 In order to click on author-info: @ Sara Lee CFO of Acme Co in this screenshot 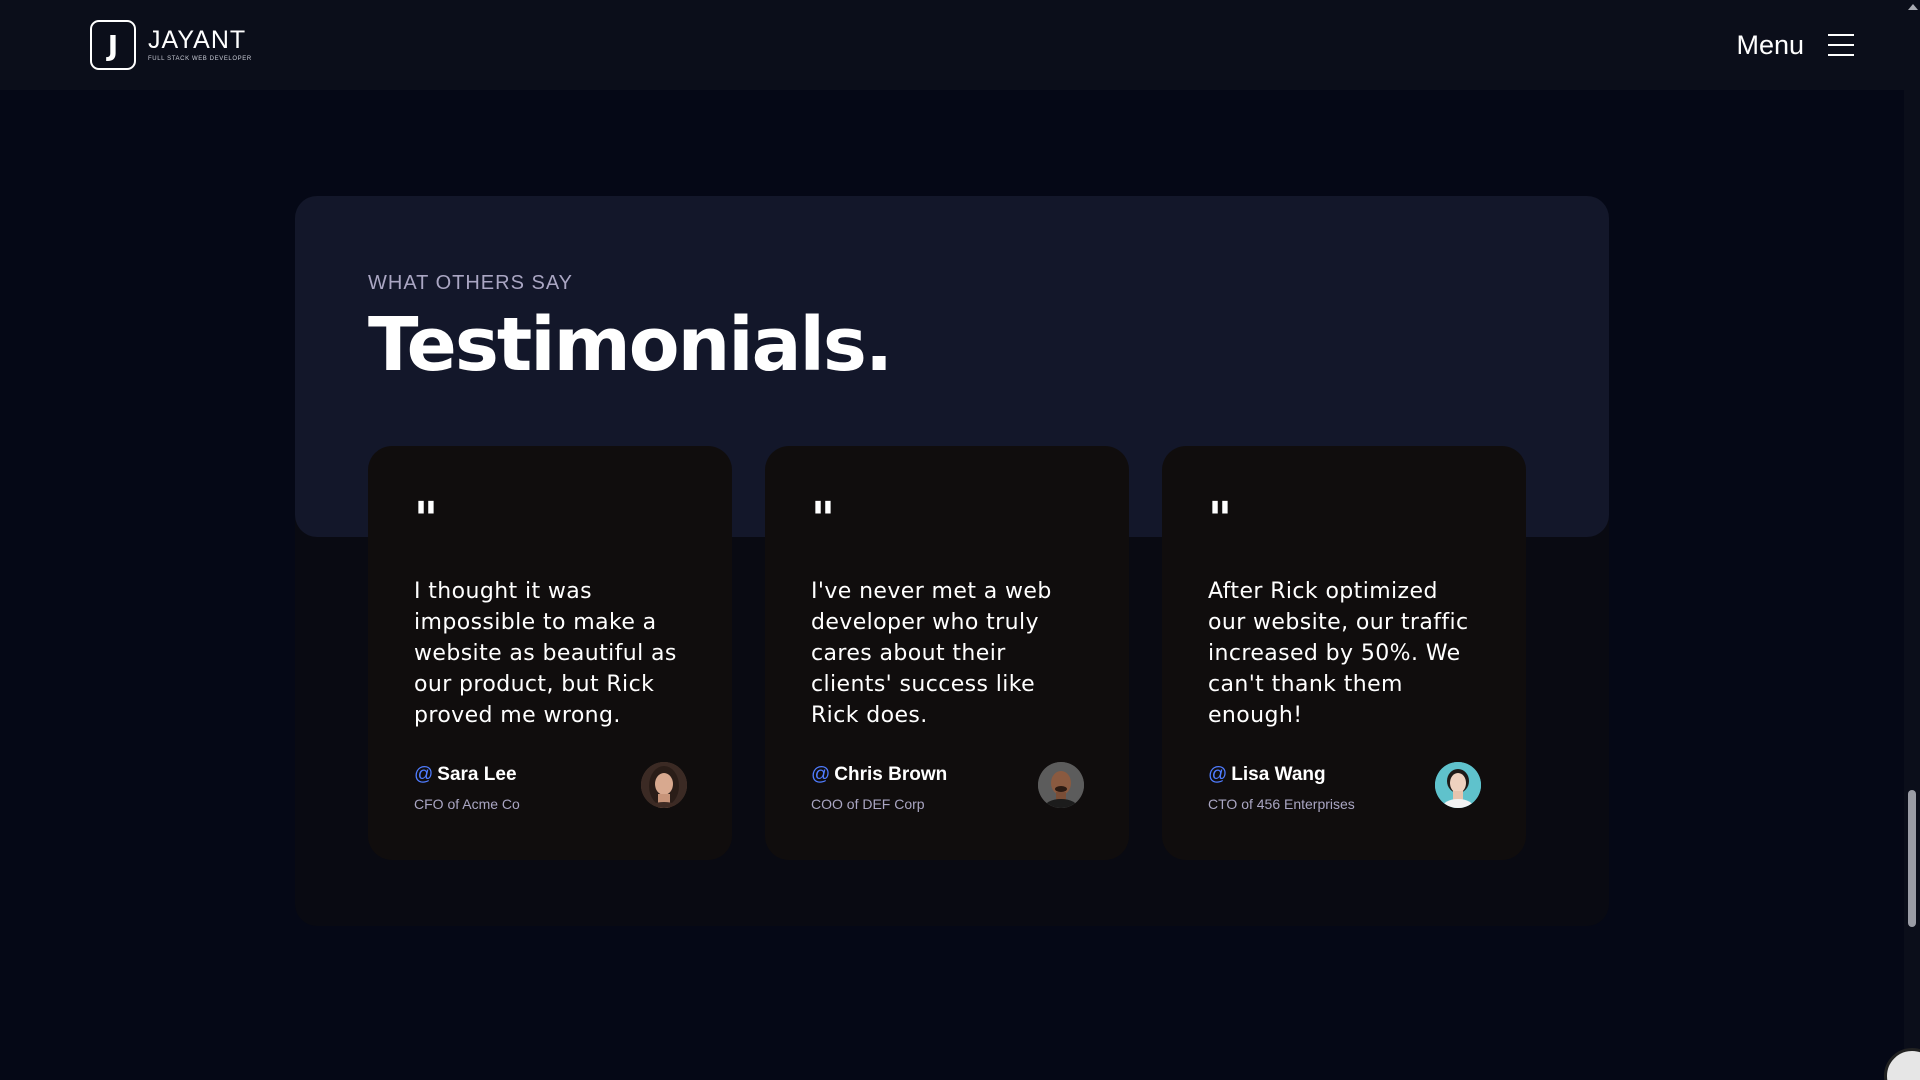, I will do `click(467, 788)`.